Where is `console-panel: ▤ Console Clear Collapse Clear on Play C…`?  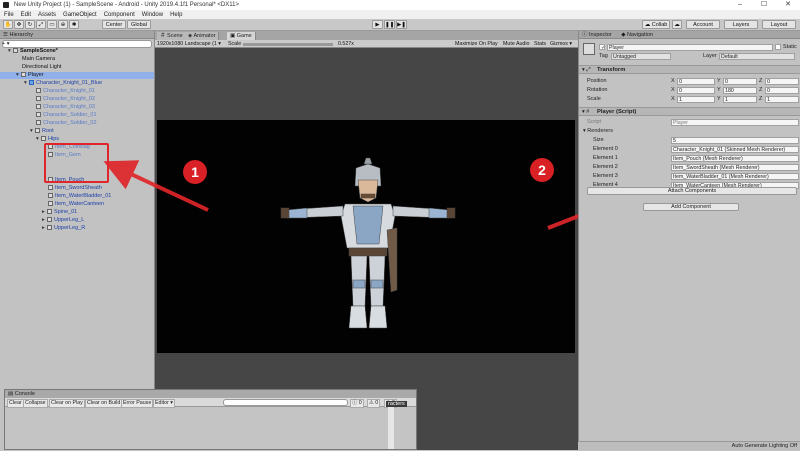
console-panel: ▤ Console Clear Collapse Clear on Play C… is located at coordinates (210, 419).